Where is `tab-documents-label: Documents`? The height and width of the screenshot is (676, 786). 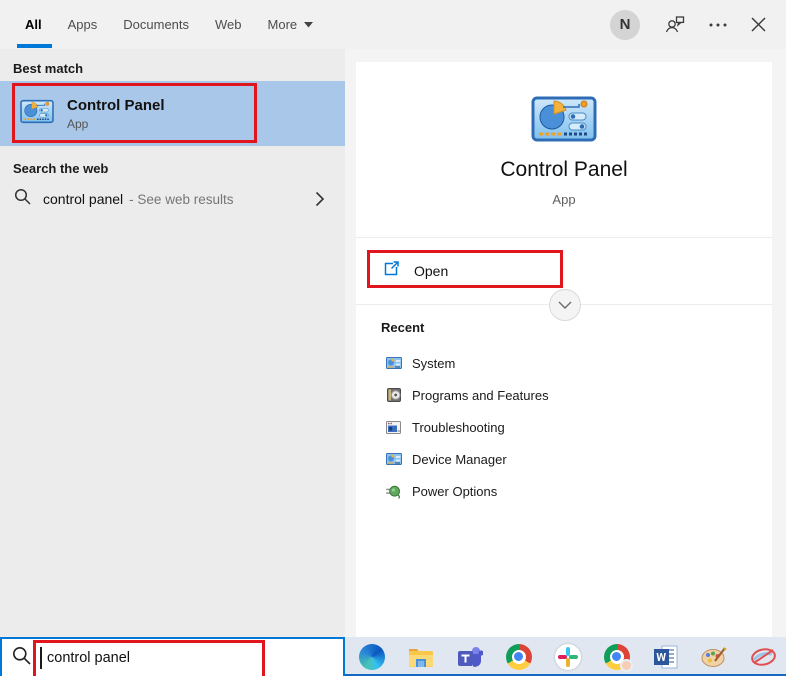 tab-documents-label: Documents is located at coordinates (156, 24).